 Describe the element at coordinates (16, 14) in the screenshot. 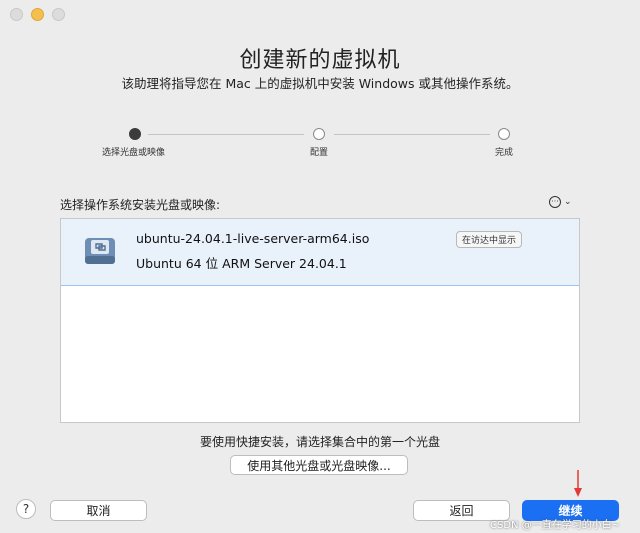

I see `close-window-button` at that location.